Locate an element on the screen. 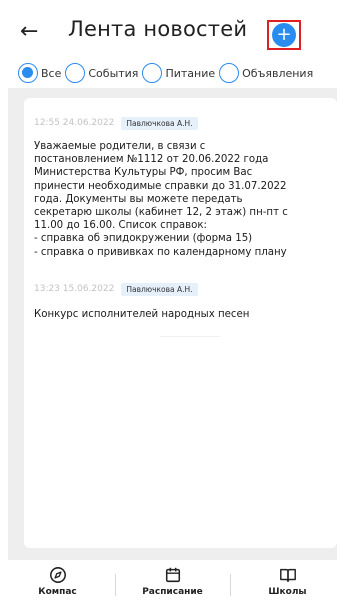 Image resolution: width=345 pixels, height=606 pixels. plus-icon: + is located at coordinates (284, 34).